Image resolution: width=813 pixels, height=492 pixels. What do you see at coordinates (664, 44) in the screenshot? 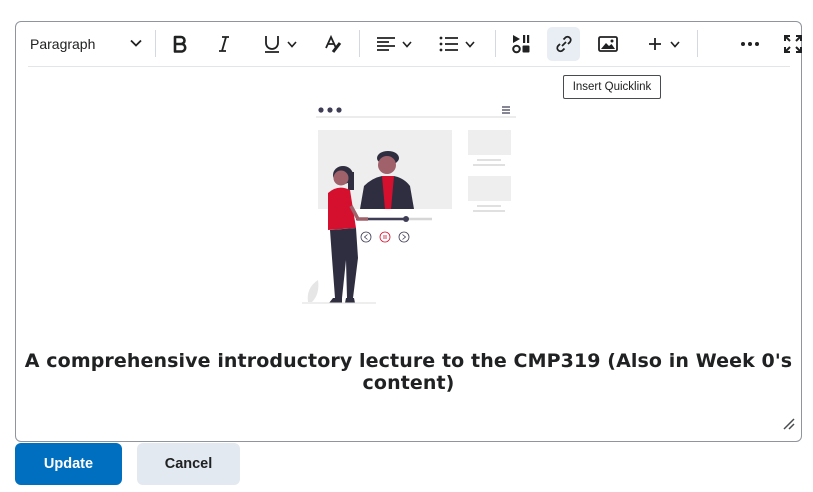
I see `insert-stuff-button` at bounding box center [664, 44].